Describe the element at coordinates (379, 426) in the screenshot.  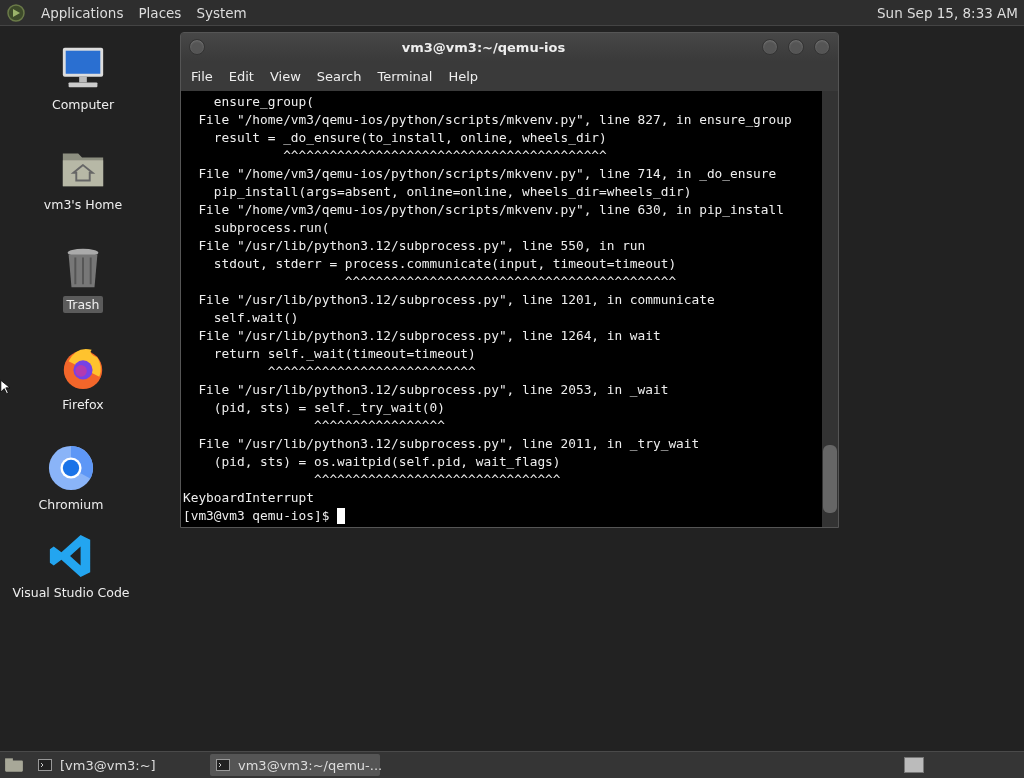
I see `terminal-line: ^^^^^^^^^^^^^^^^^` at that location.